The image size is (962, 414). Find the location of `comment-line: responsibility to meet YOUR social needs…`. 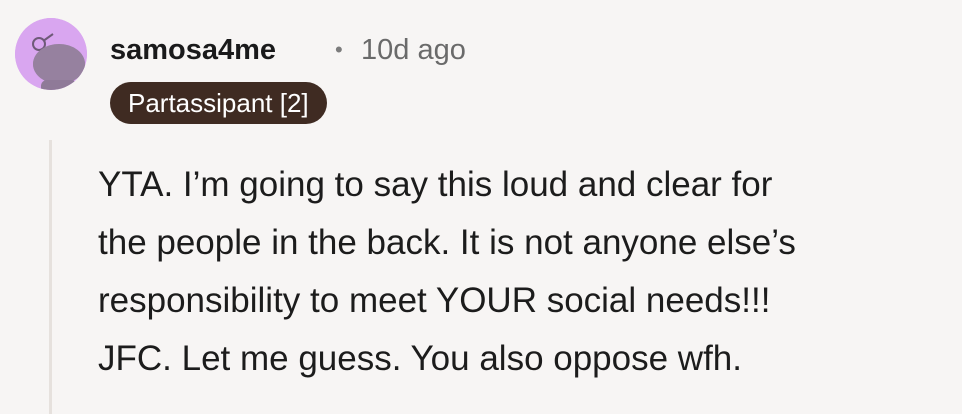

comment-line: responsibility to meet YOUR social needs… is located at coordinates (434, 300).